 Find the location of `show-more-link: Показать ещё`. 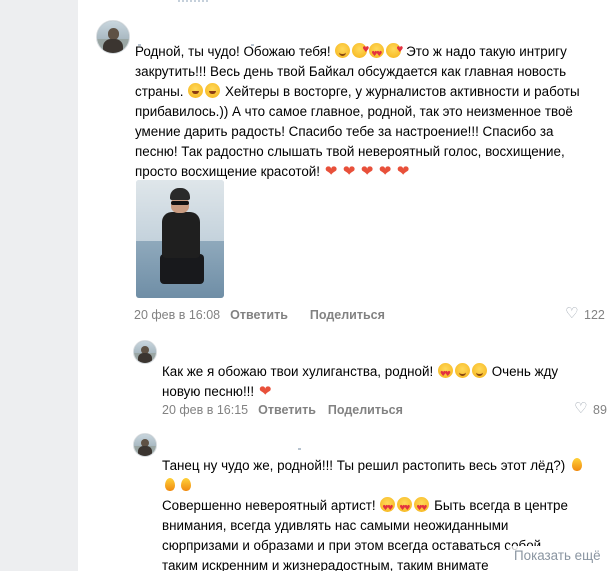

show-more-link: Показать ещё is located at coordinates (562, 556).